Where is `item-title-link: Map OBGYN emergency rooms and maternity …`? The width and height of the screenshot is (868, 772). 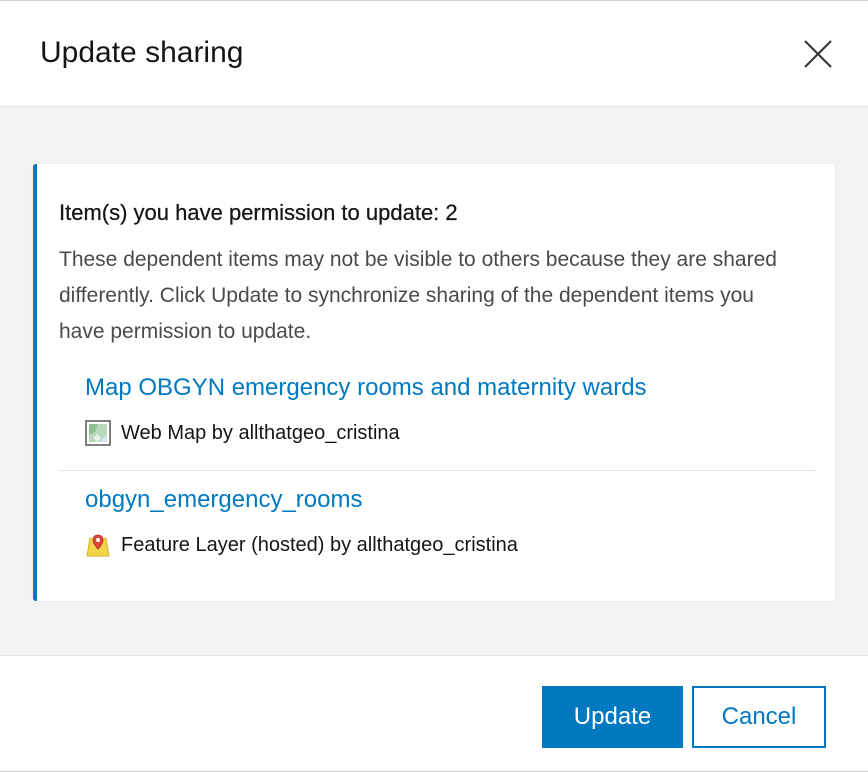 item-title-link: Map OBGYN emergency rooms and maternity … is located at coordinates (366, 388).